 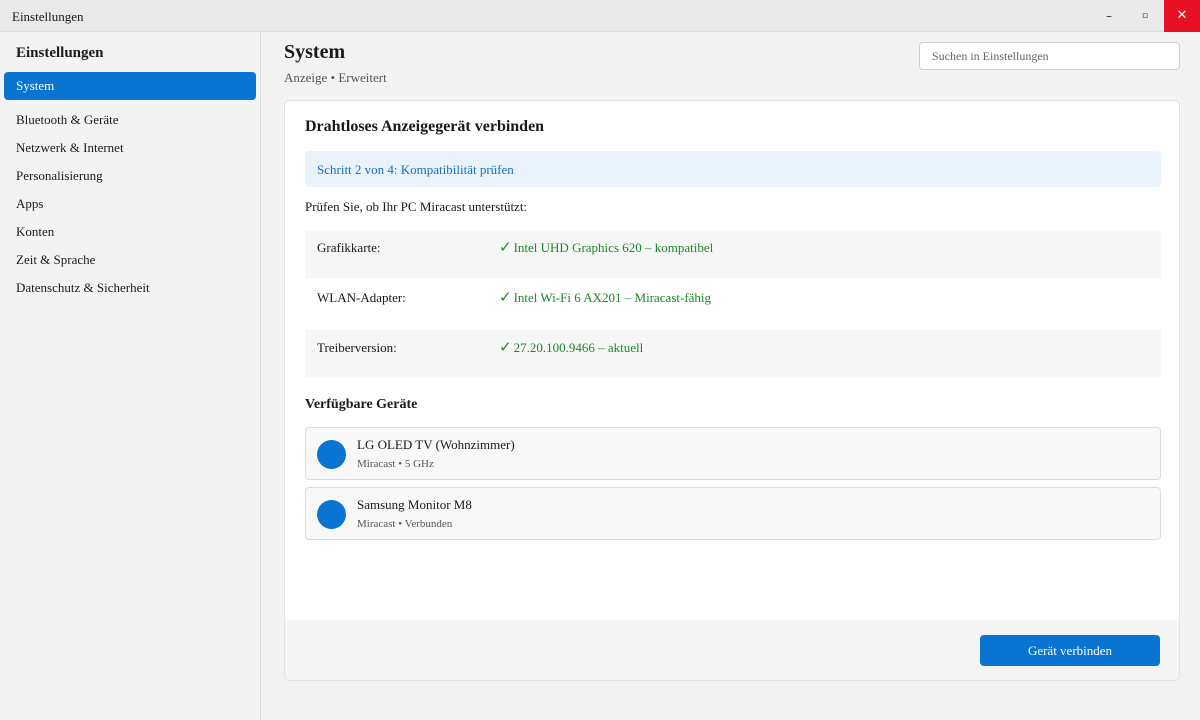 What do you see at coordinates (315, 52) in the screenshot?
I see `page-title: System` at bounding box center [315, 52].